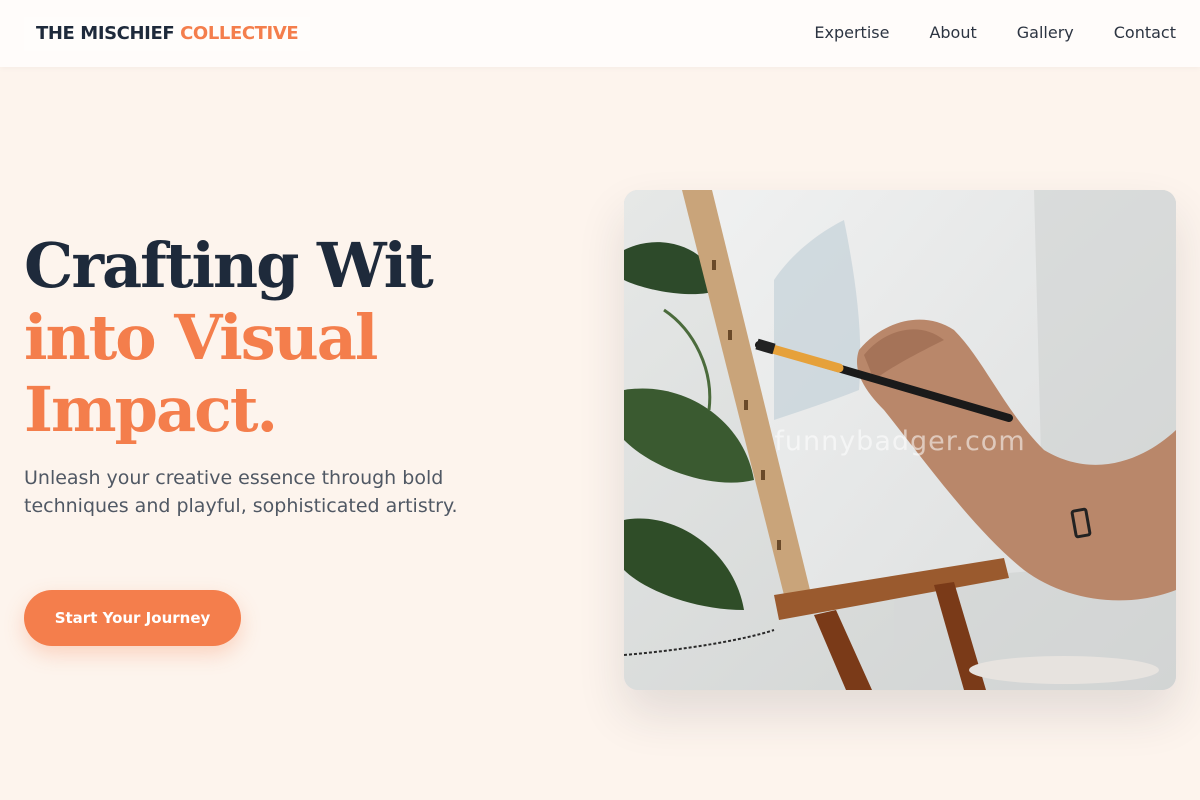  Describe the element at coordinates (239, 33) in the screenshot. I see `logo-accent-text: COLLECTIVE` at that location.